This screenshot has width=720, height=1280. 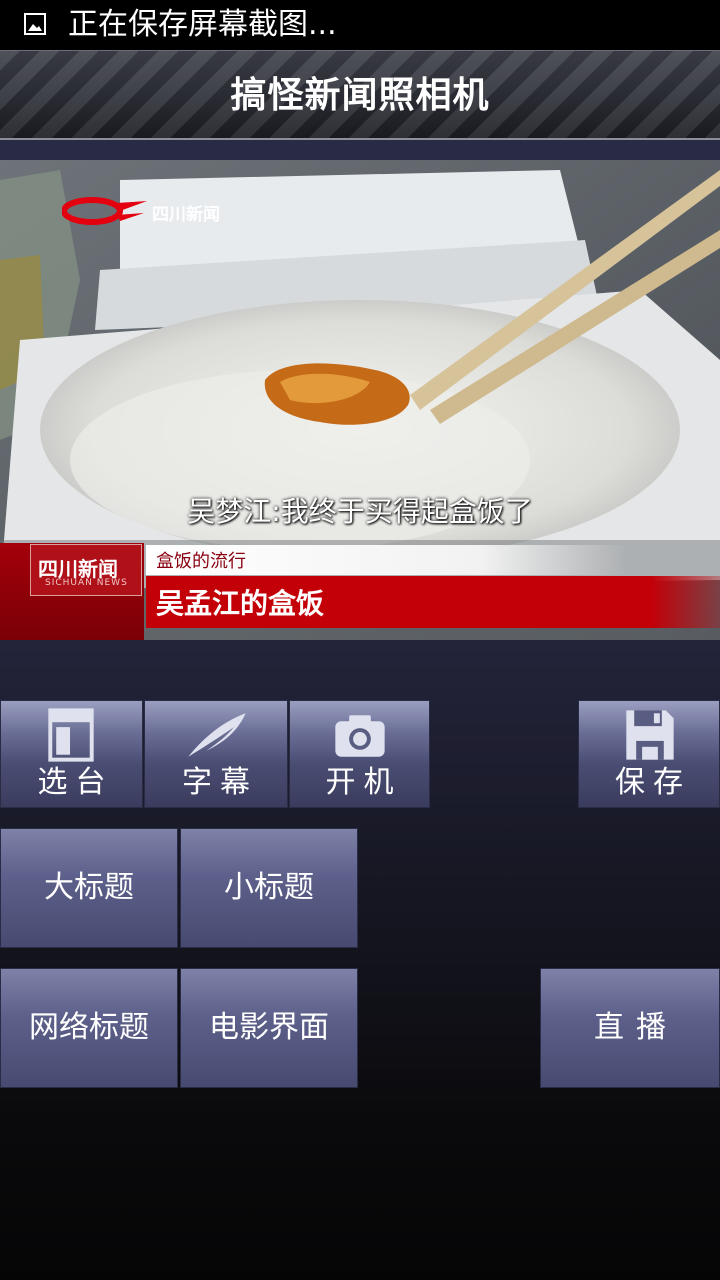 I want to click on movie-ui-label: 电影界面, so click(x=269, y=1027).